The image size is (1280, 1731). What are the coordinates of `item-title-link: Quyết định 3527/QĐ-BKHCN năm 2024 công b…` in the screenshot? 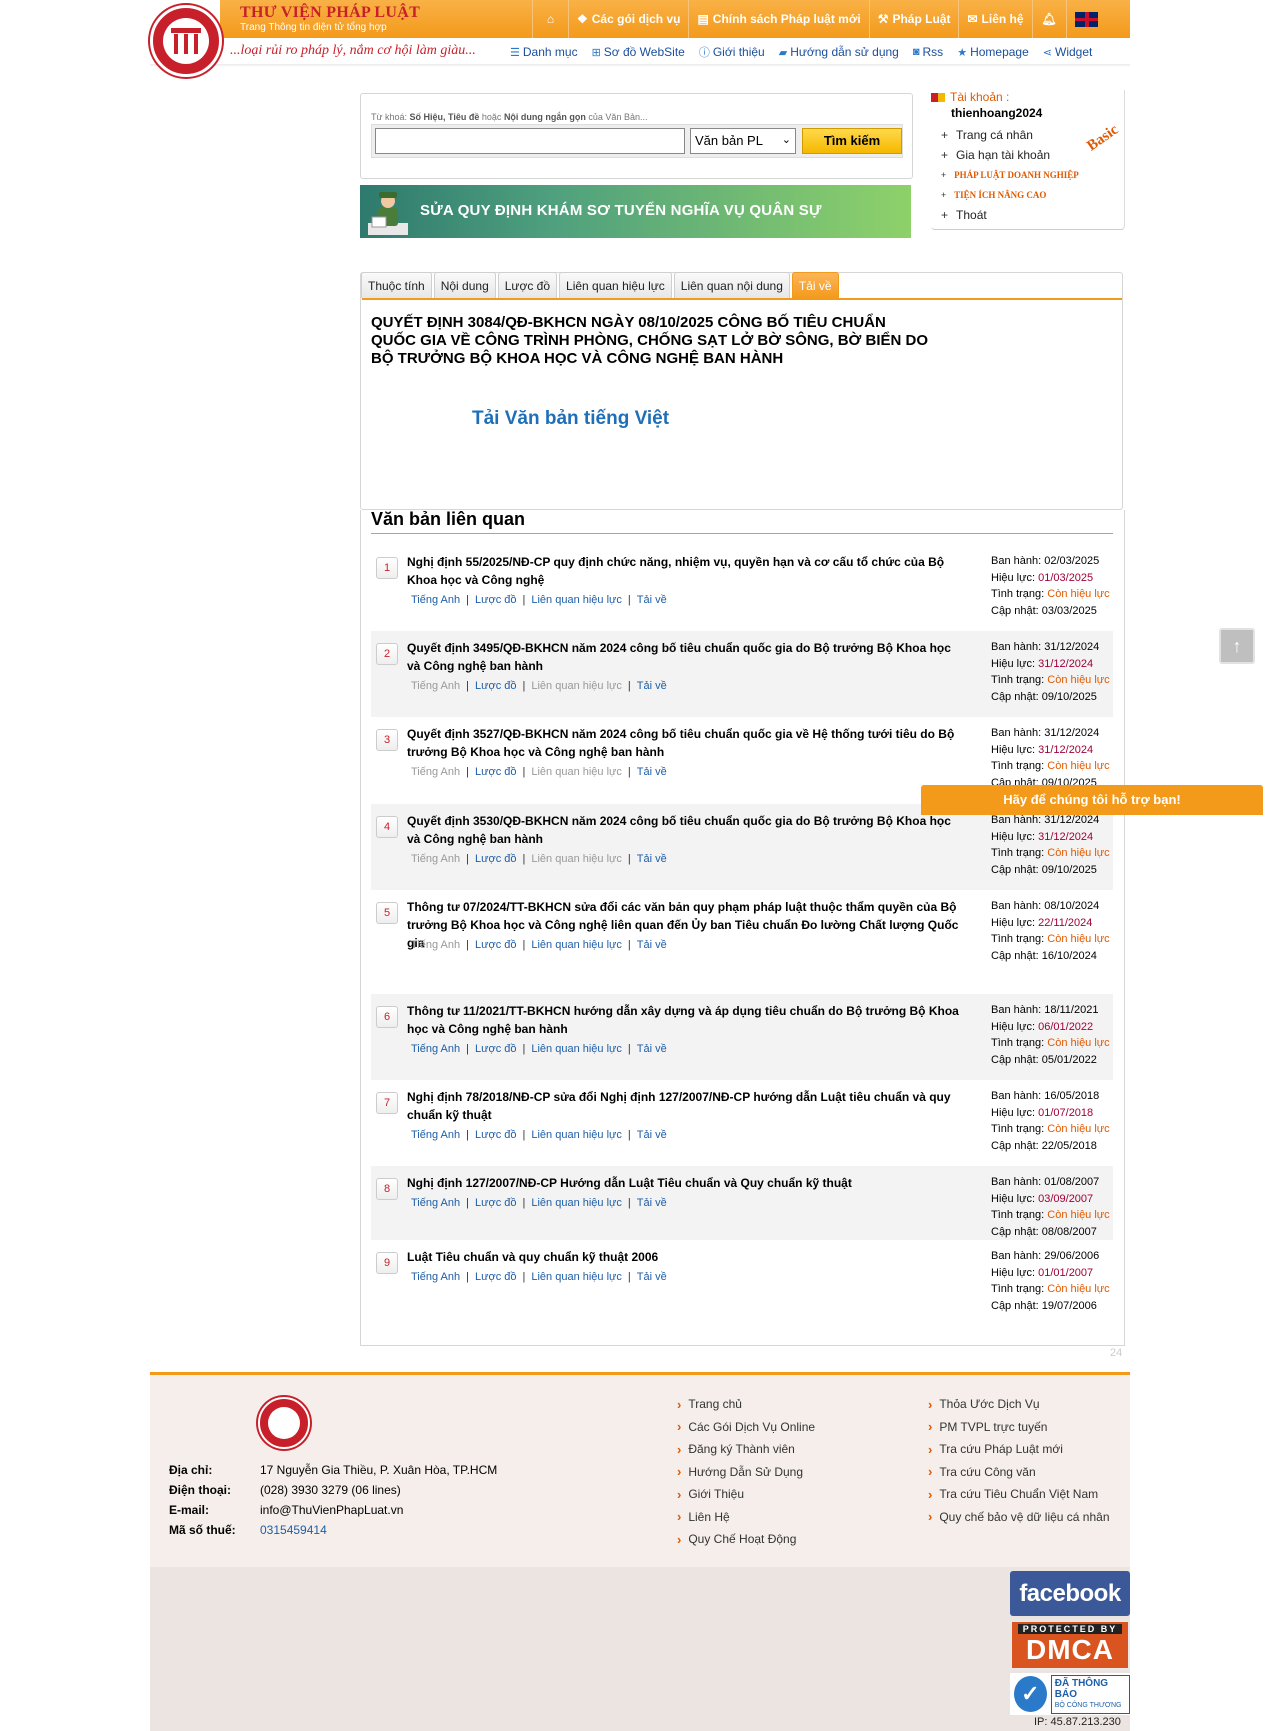 It's located at (687, 743).